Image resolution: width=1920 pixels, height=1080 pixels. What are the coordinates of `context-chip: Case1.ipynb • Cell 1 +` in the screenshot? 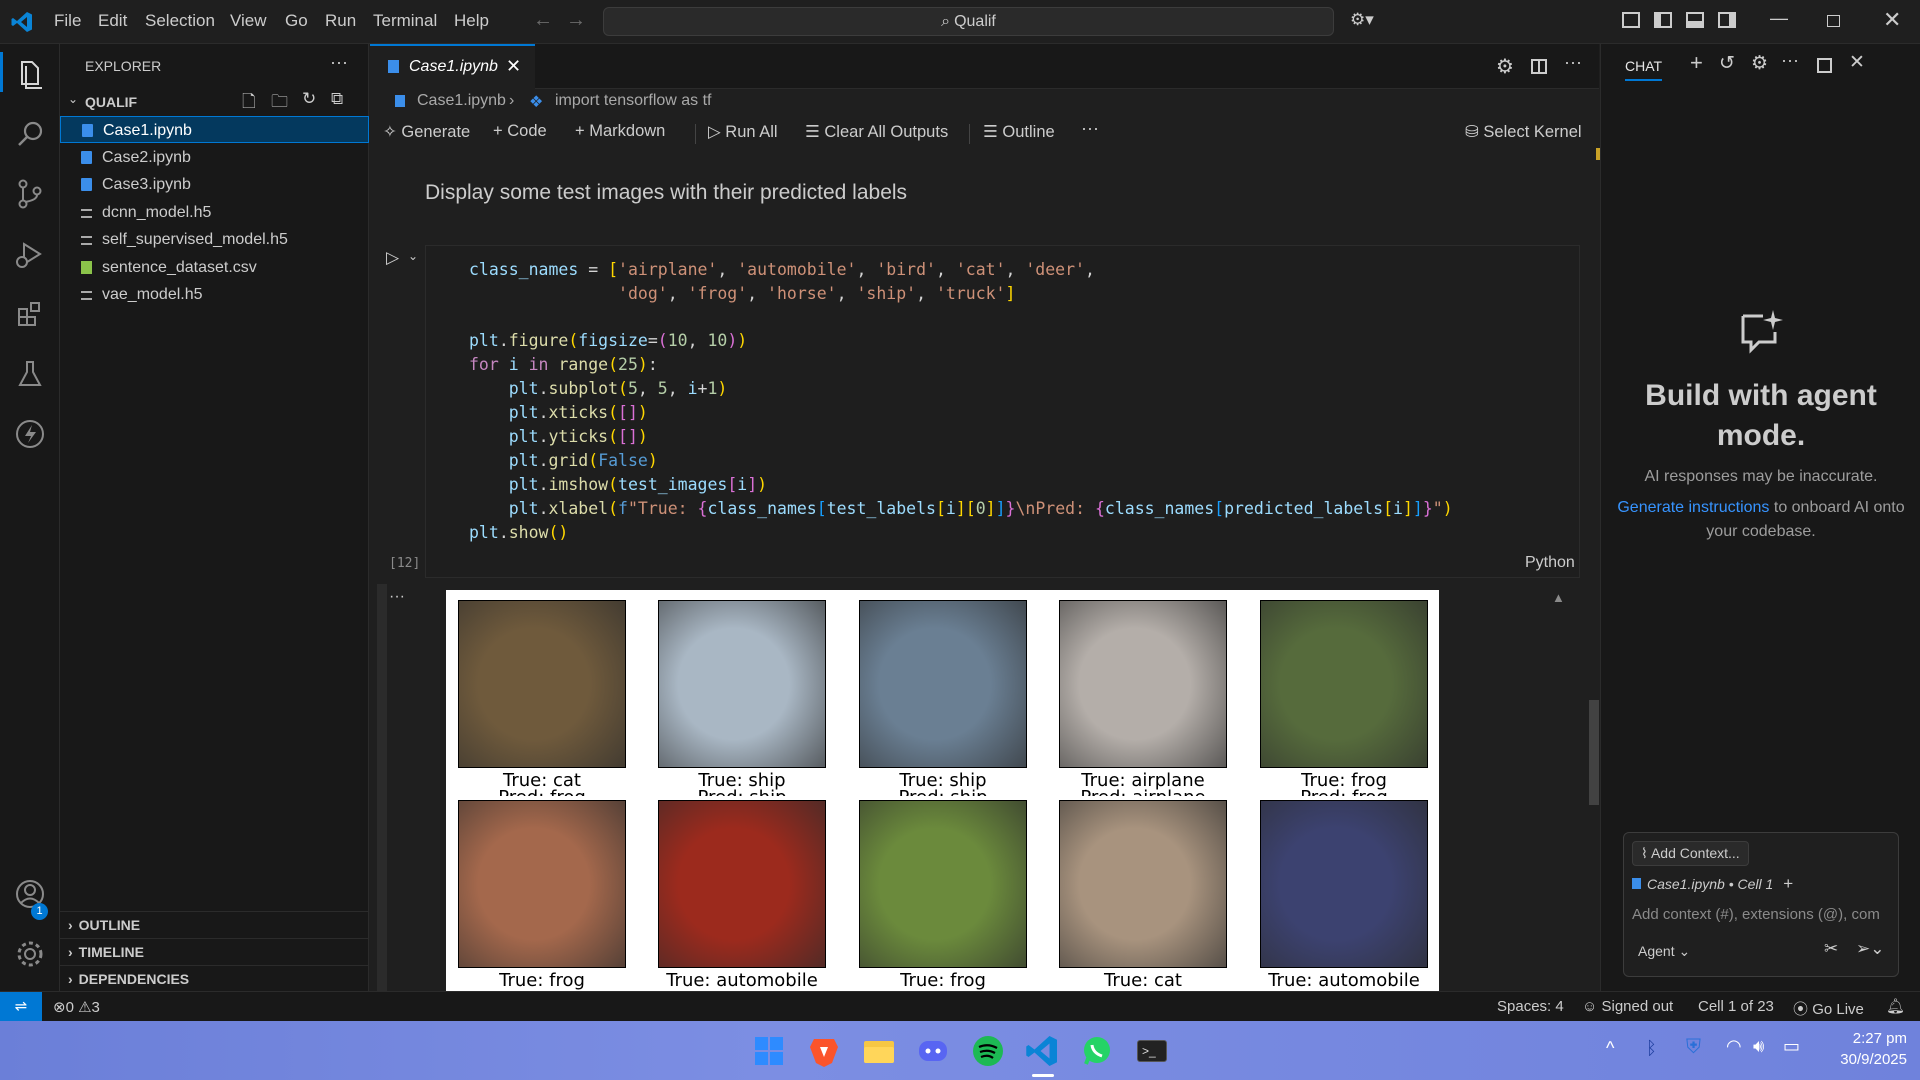 It's located at (1712, 883).